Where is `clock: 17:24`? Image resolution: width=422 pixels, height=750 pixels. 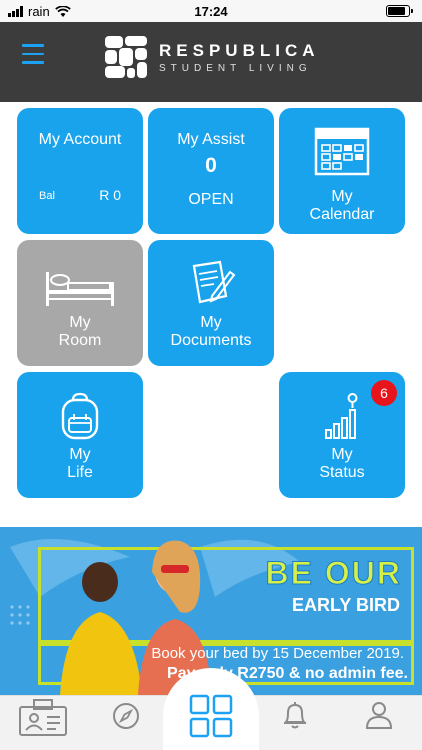
clock: 17:24 is located at coordinates (211, 11).